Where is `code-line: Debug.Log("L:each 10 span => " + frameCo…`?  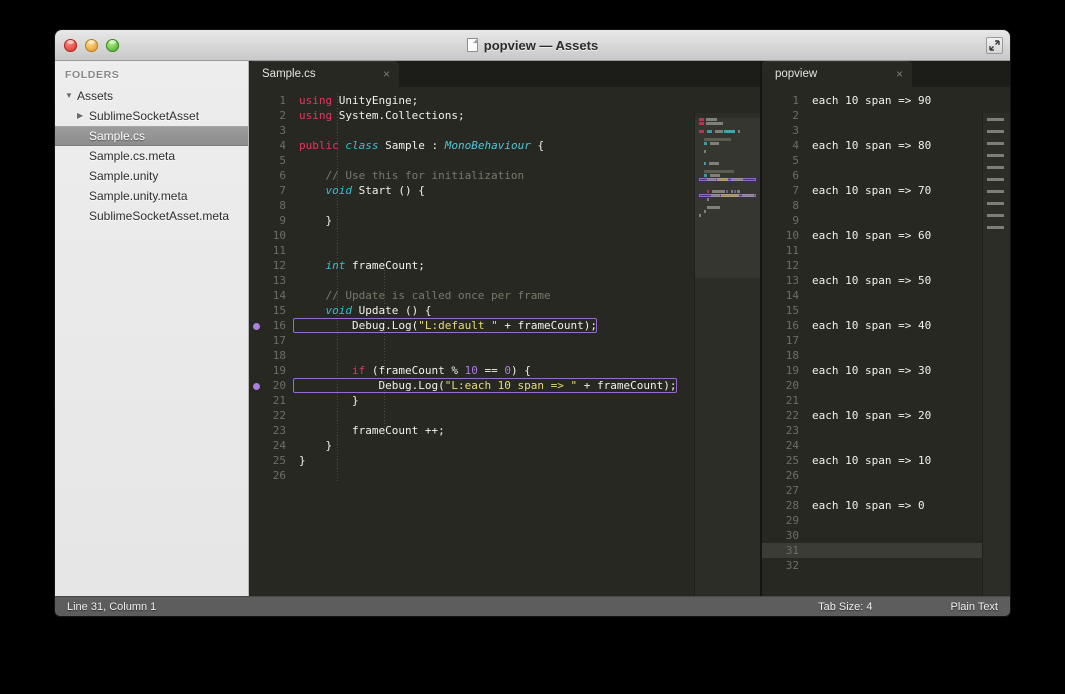
code-line: Debug.Log("L:each 10 span => " + frameCo… is located at coordinates (484, 385).